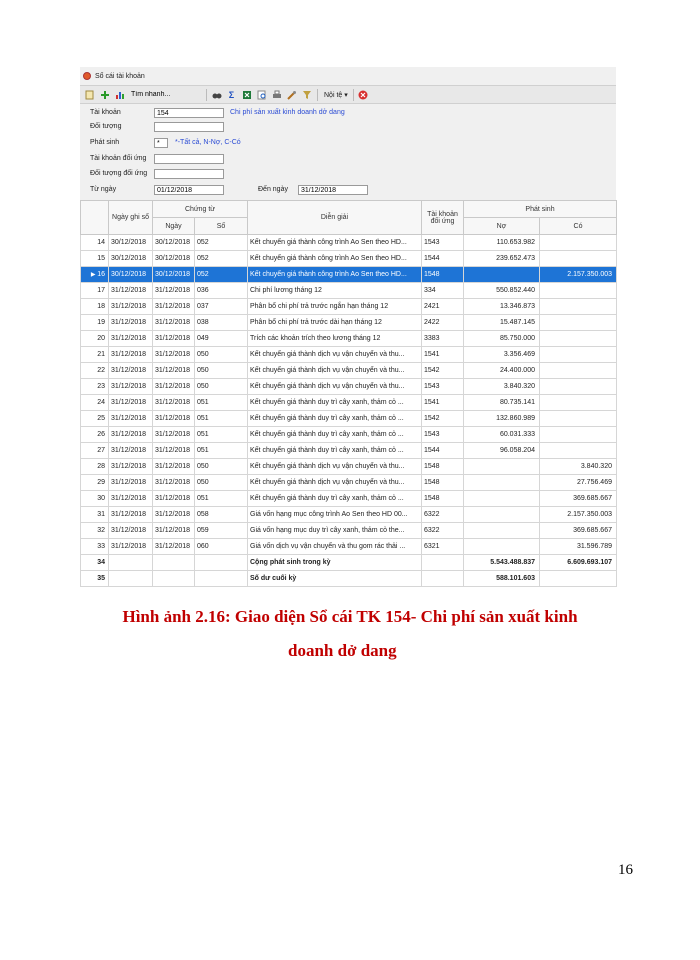 This screenshot has width=700, height=960. Describe the element at coordinates (221, 274) in the screenshot. I see `voucher-no-cell: 052` at that location.